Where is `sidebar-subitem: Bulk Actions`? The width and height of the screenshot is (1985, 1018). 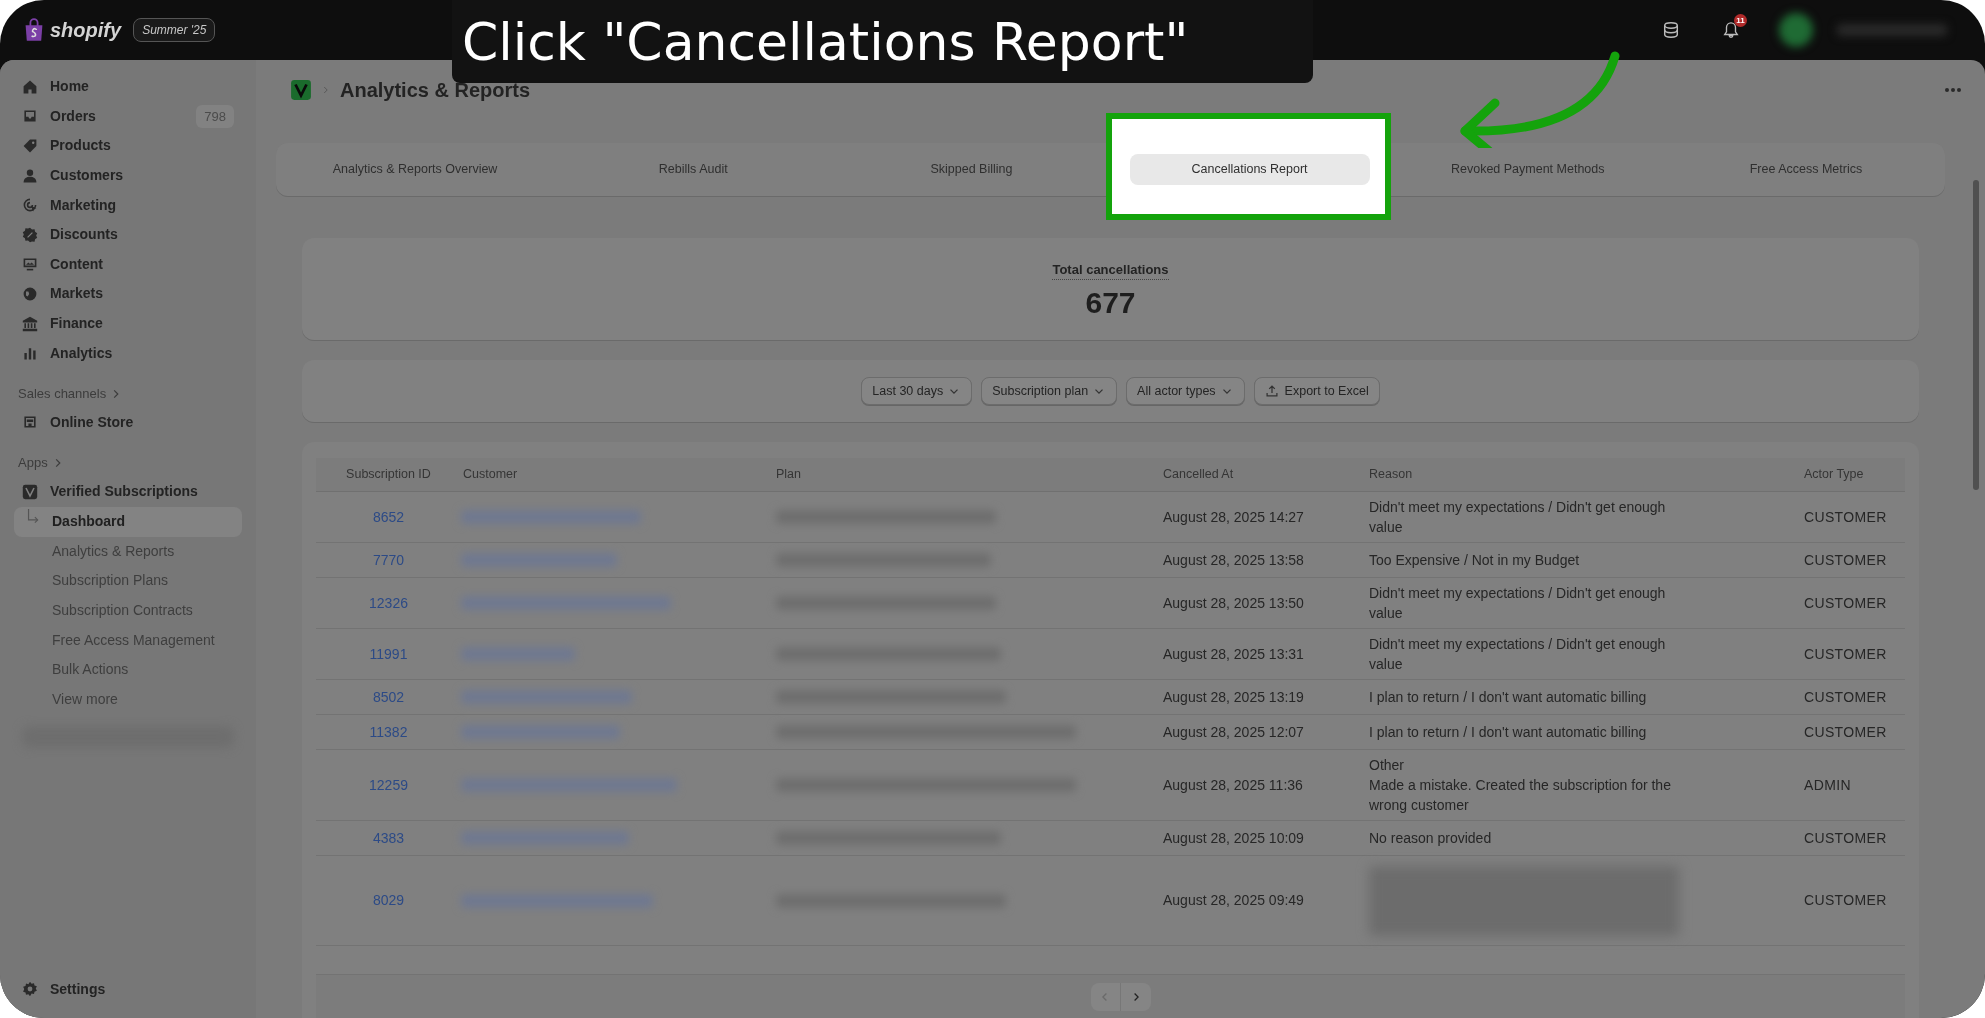 sidebar-subitem: Bulk Actions is located at coordinates (128, 669).